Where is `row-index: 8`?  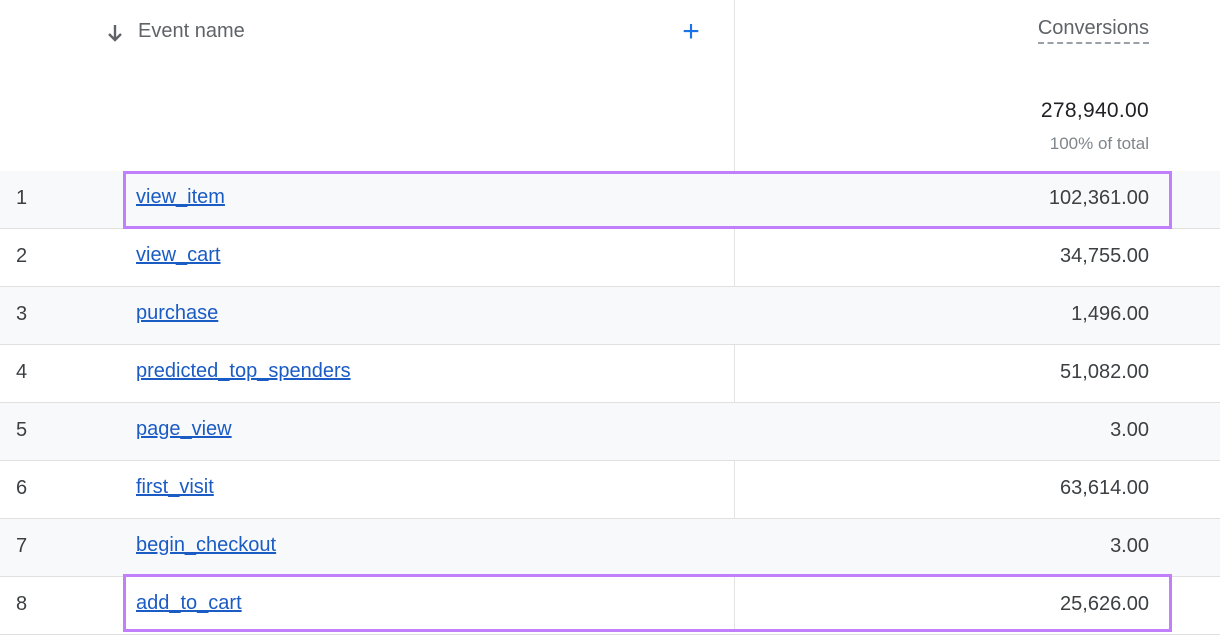 row-index: 8 is located at coordinates (22, 604).